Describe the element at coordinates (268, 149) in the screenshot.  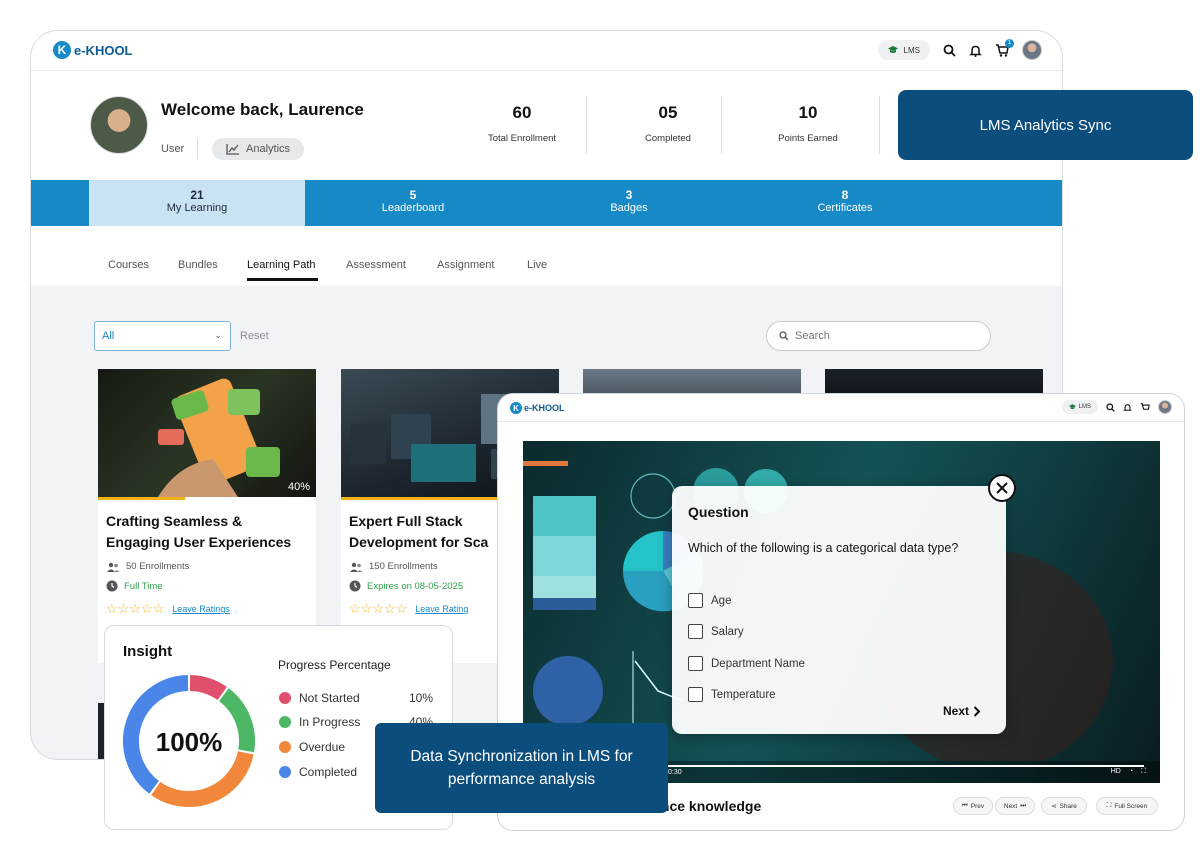
I see `analytics-label: Analytics` at that location.